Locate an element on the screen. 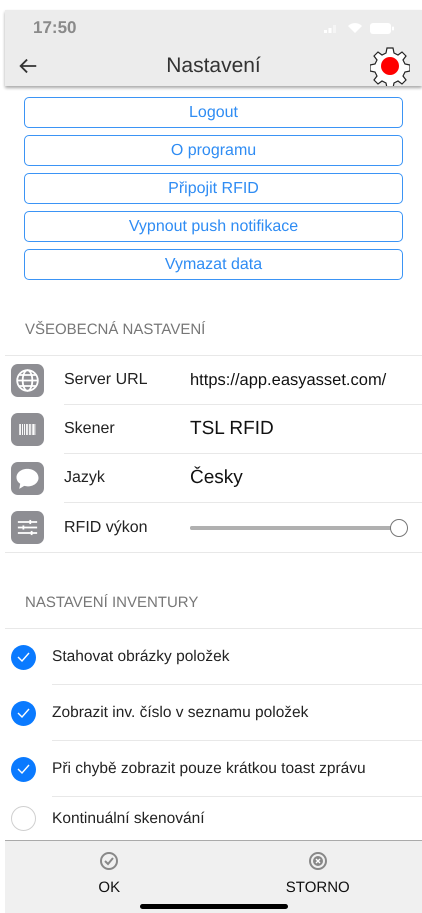 This screenshot has width=422, height=913. globe-icon is located at coordinates (27, 380).